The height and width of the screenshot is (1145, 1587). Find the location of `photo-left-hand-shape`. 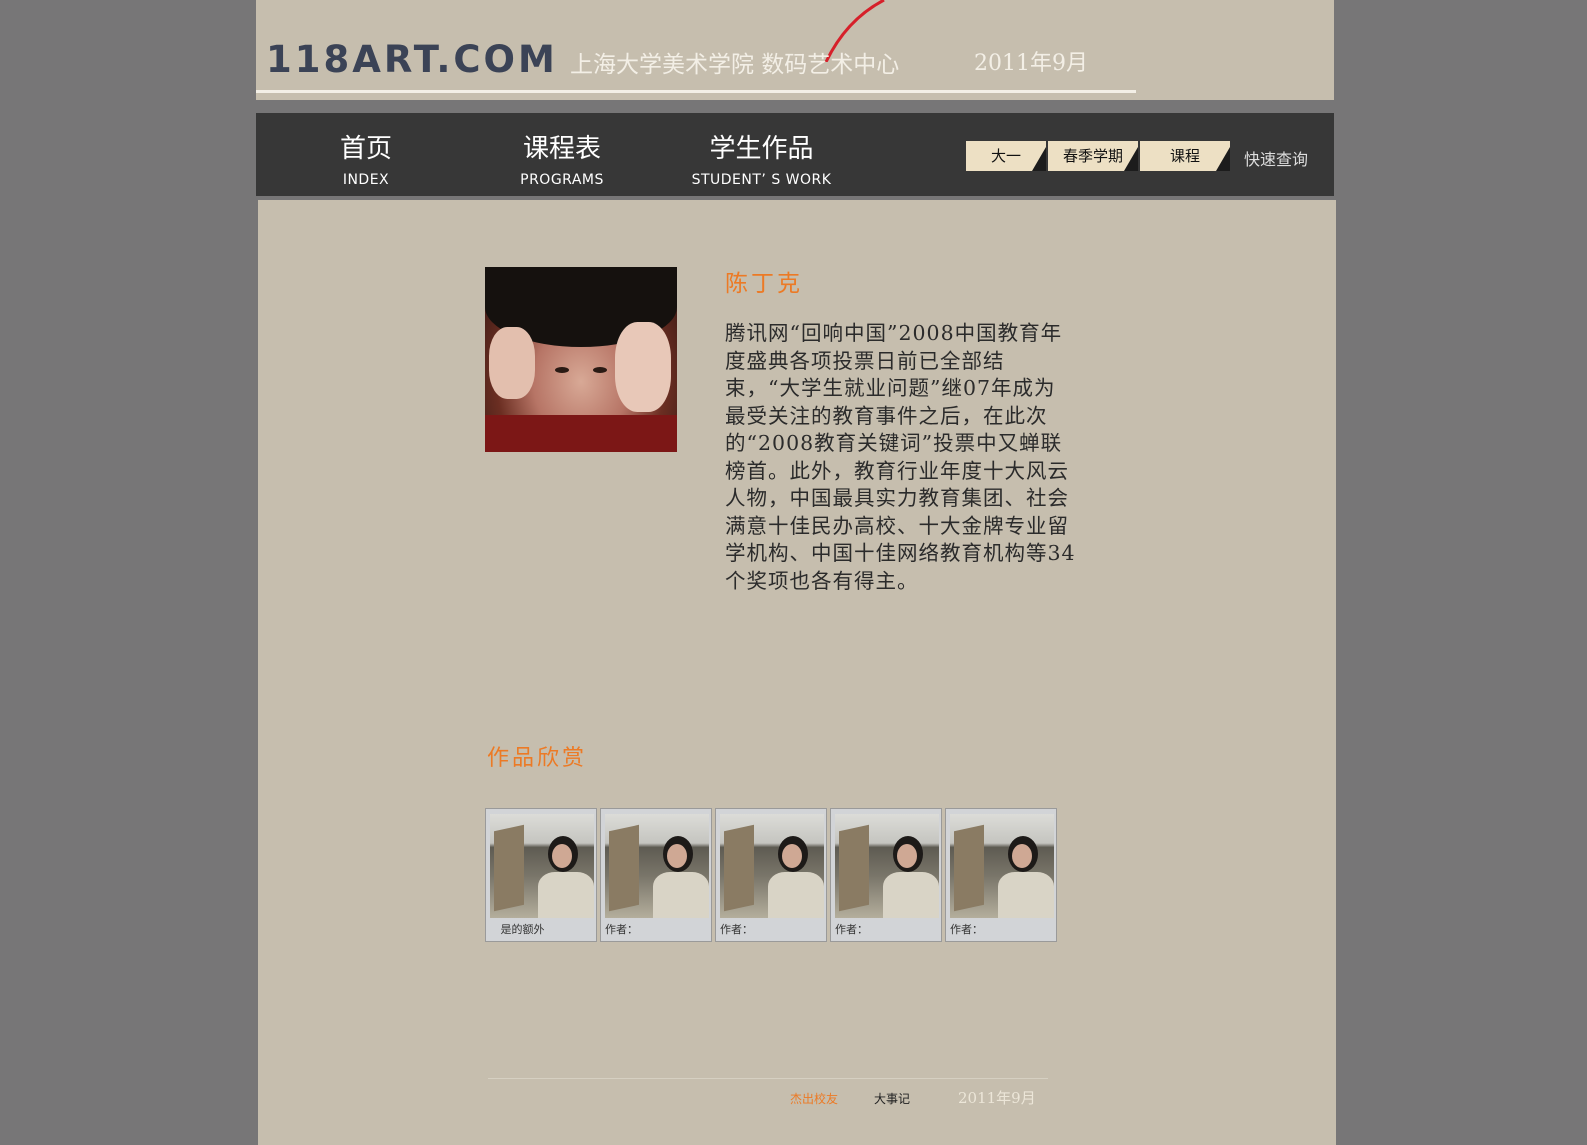

photo-left-hand-shape is located at coordinates (512, 363).